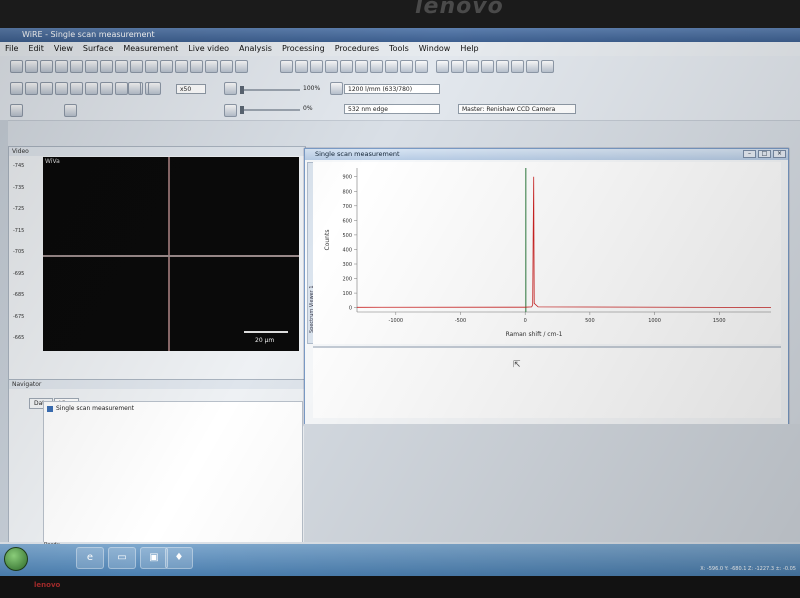 This screenshot has width=800, height=598. I want to click on start-button, so click(16, 559).